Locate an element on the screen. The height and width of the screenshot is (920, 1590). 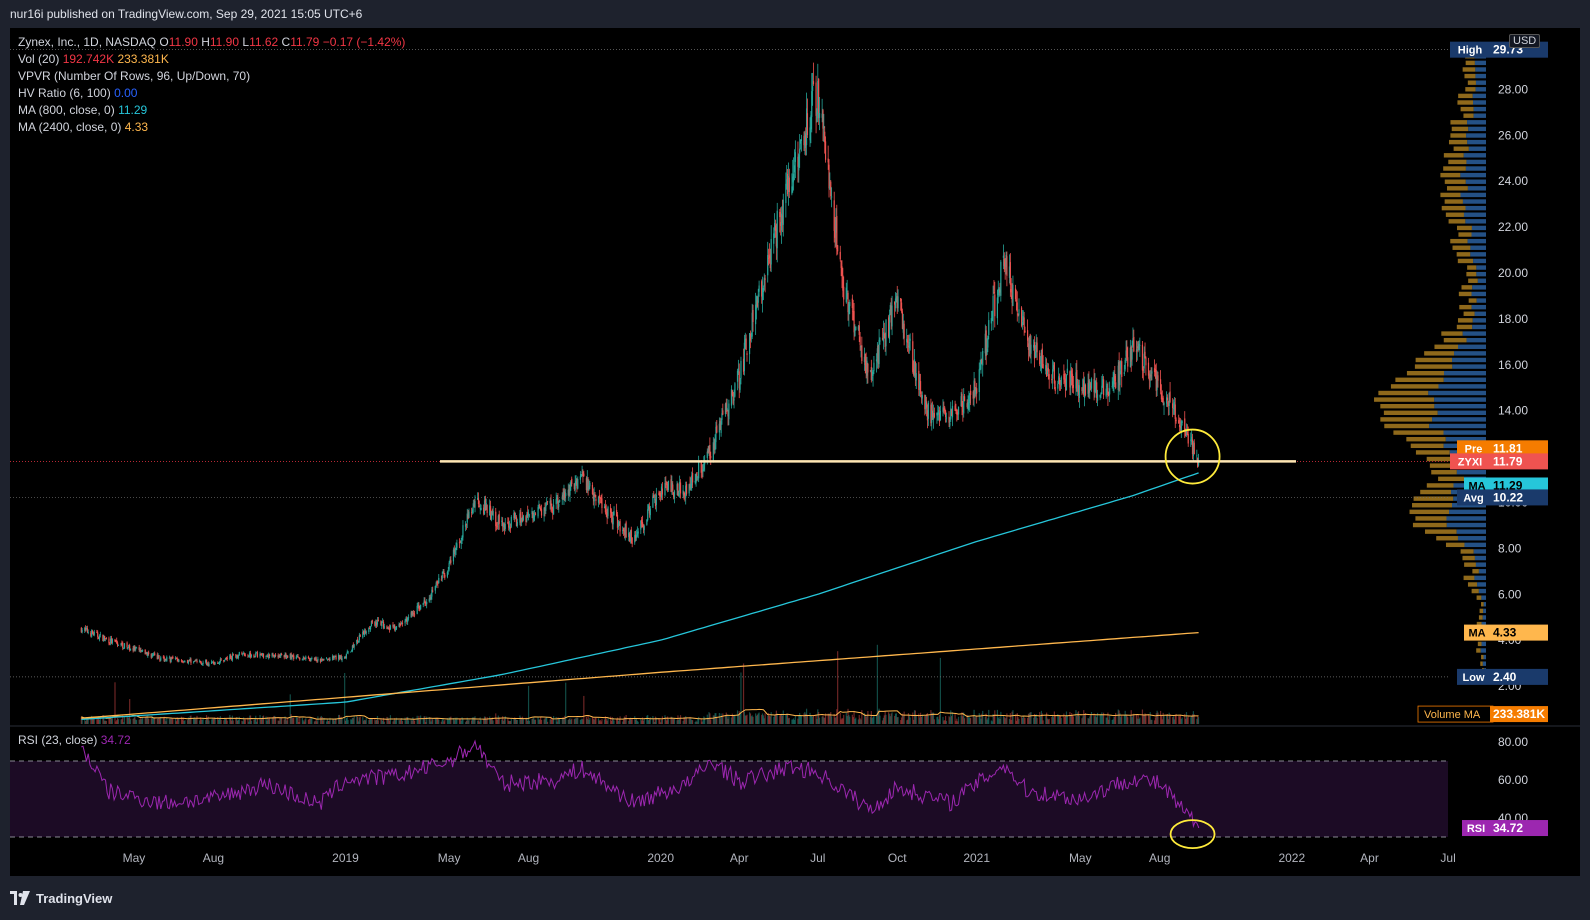
ma2400-label: MA (2400, close, 0) is located at coordinates (69, 127).